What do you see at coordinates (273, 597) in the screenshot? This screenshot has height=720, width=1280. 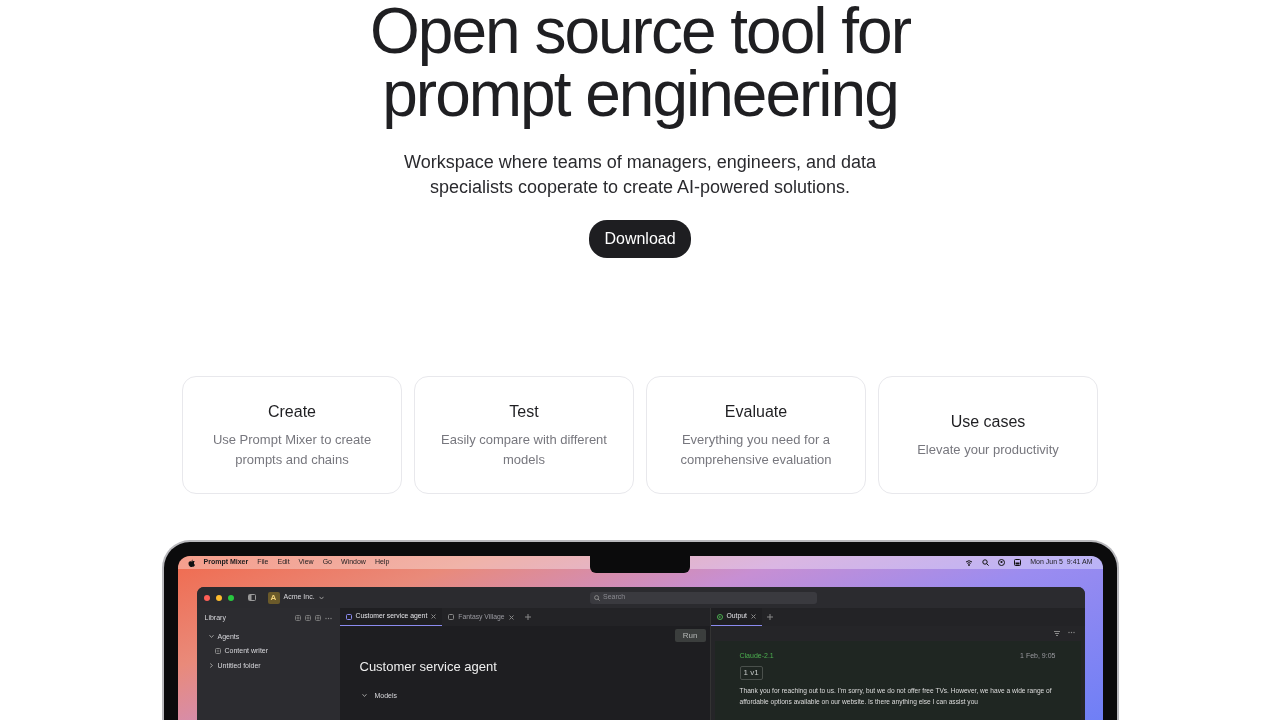 I see `workspace-avatar: A` at bounding box center [273, 597].